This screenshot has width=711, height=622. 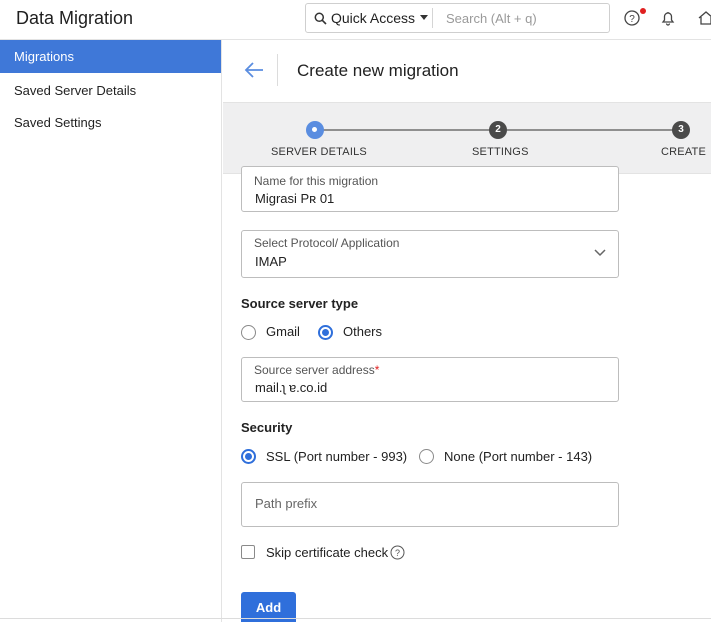 I want to click on path-prefix-input: Path prefix, so click(x=430, y=504).